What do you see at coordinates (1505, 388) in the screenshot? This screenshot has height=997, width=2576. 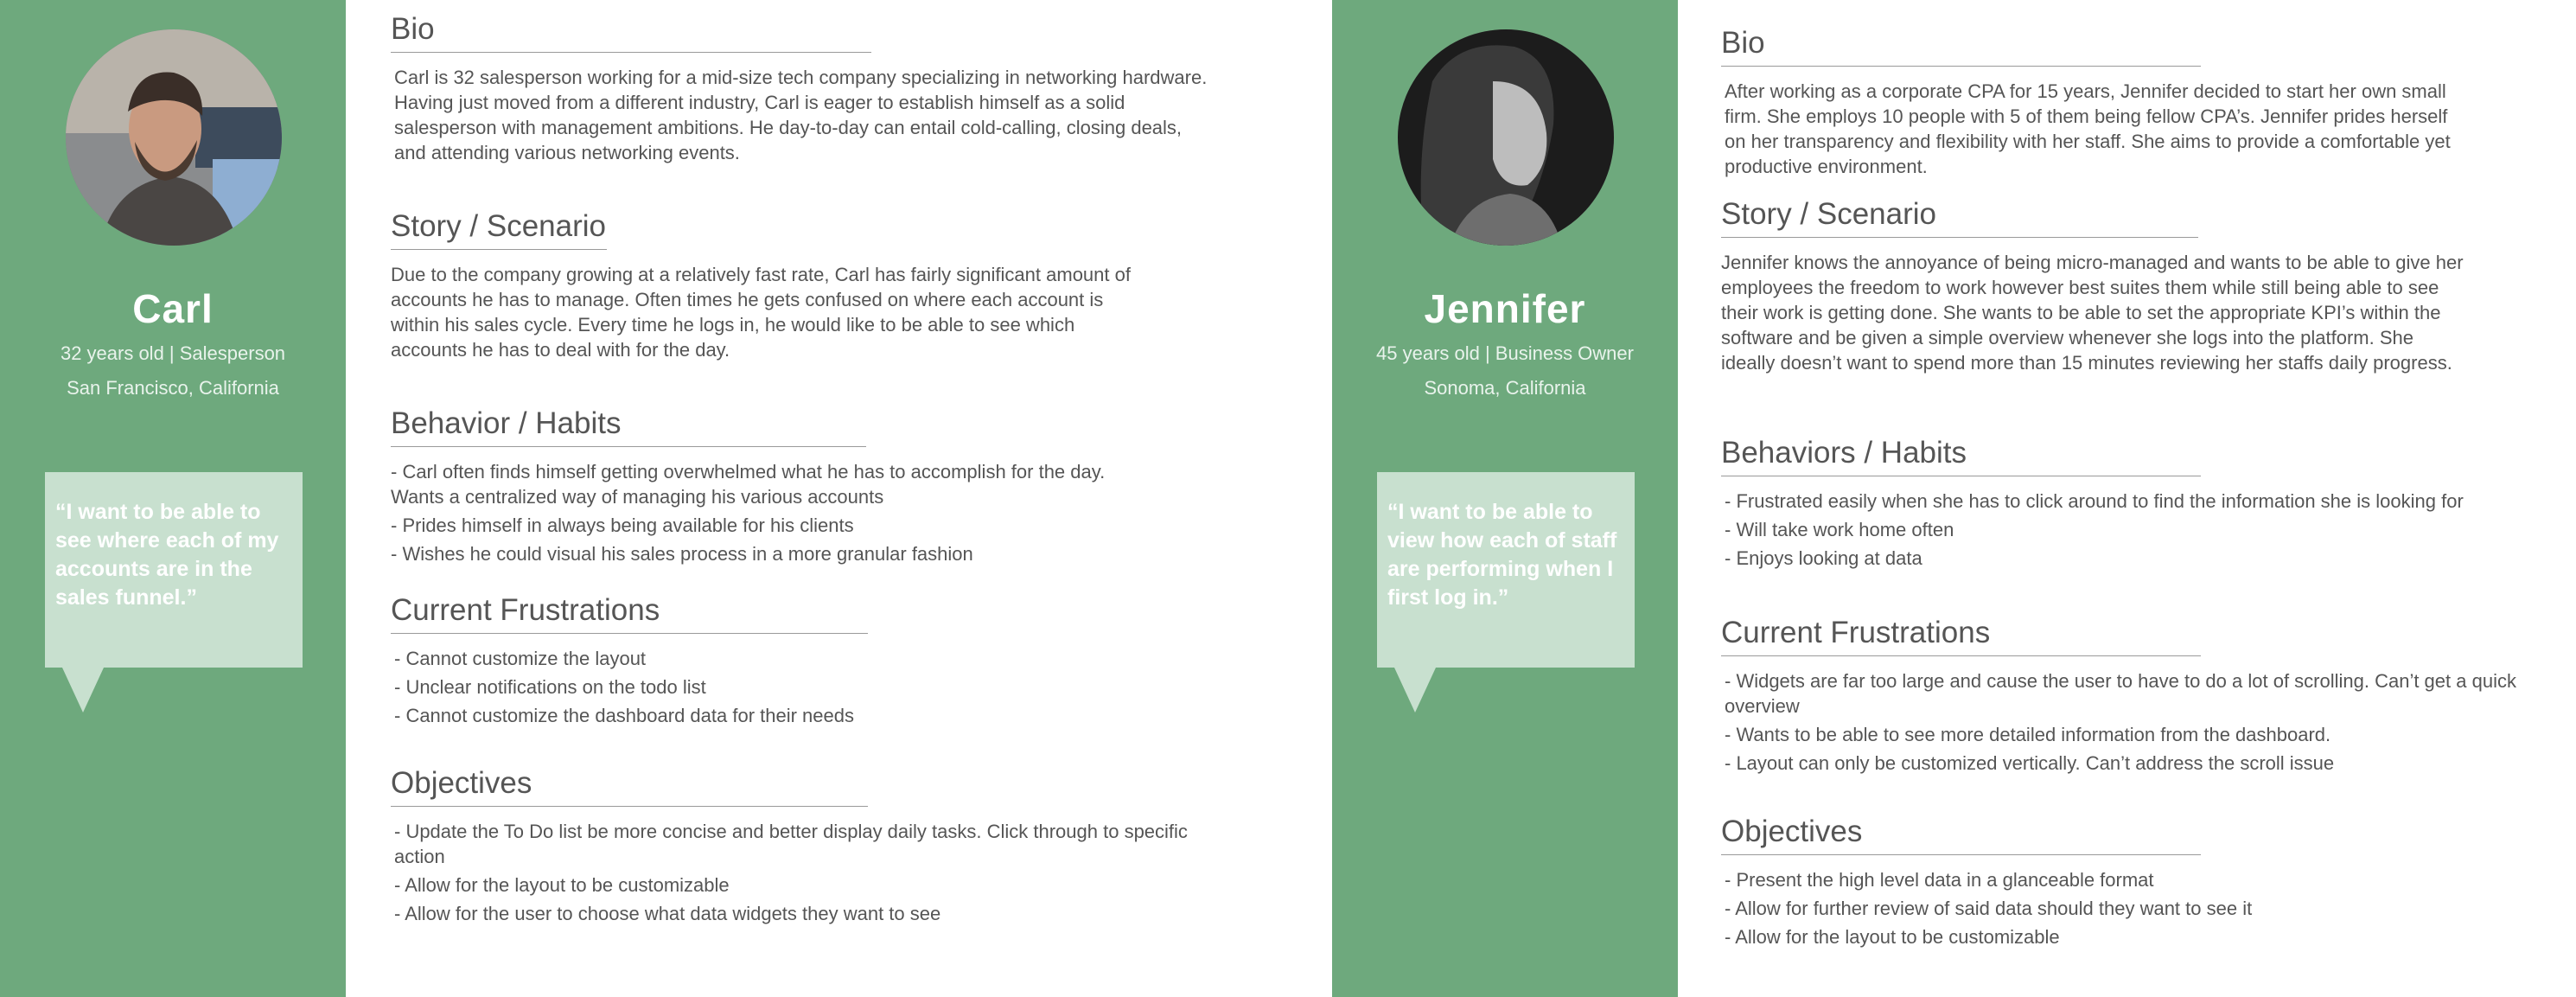 I see `persona-location: Sonoma, California` at bounding box center [1505, 388].